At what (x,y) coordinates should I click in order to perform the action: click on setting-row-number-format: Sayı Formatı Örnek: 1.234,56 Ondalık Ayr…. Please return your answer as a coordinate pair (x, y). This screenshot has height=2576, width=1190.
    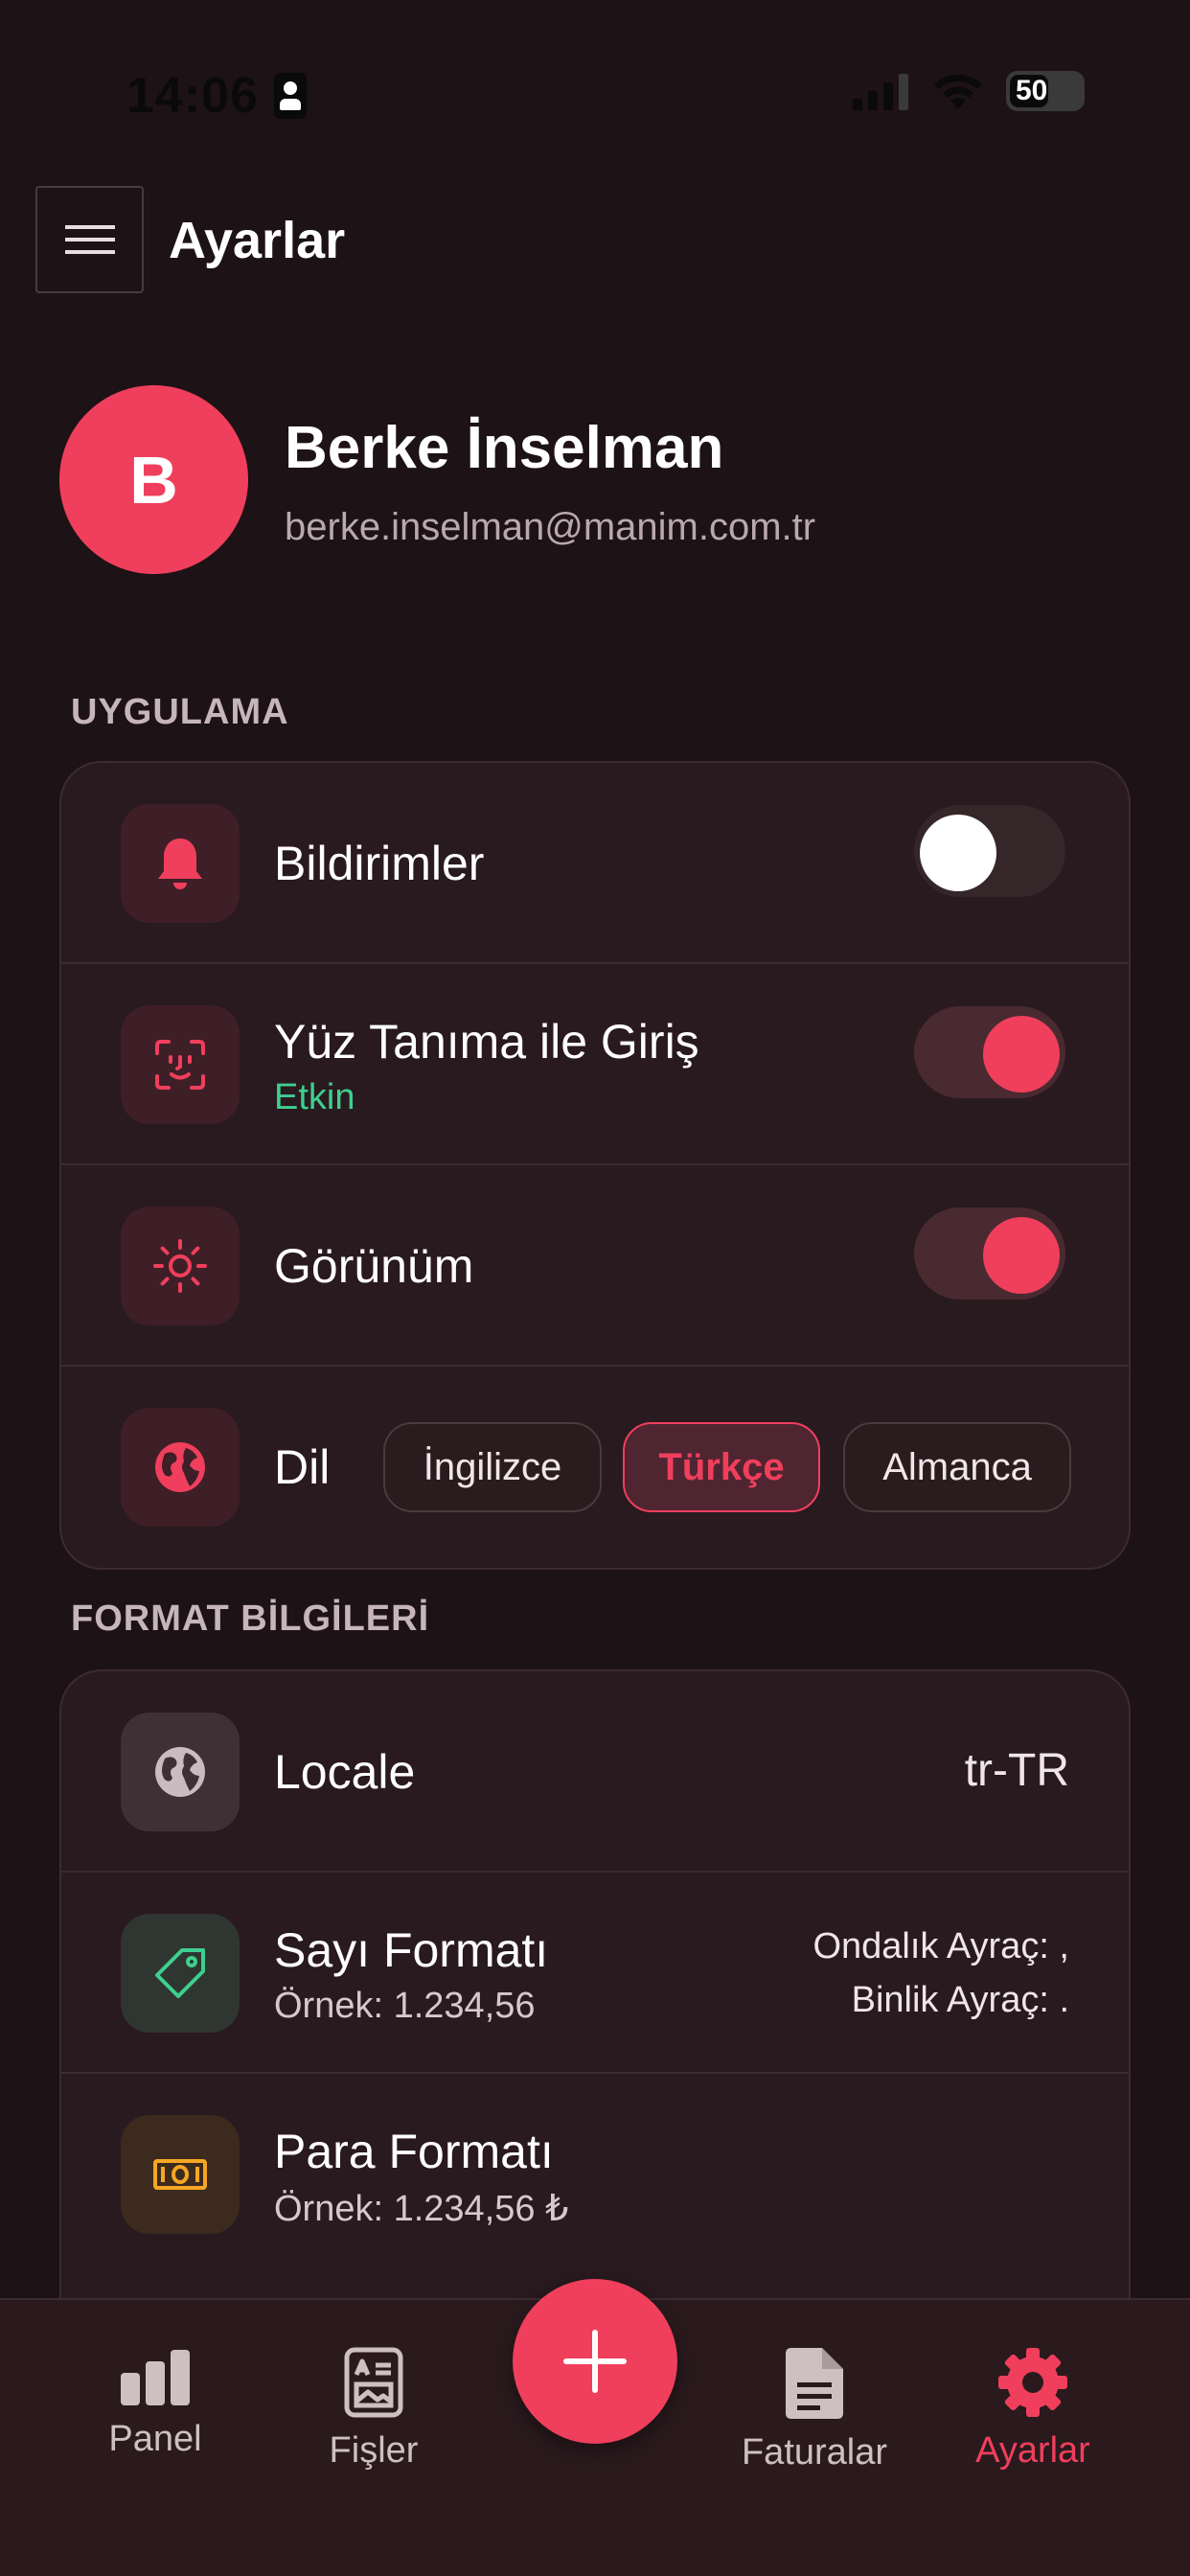
    Looking at the image, I should click on (595, 1974).